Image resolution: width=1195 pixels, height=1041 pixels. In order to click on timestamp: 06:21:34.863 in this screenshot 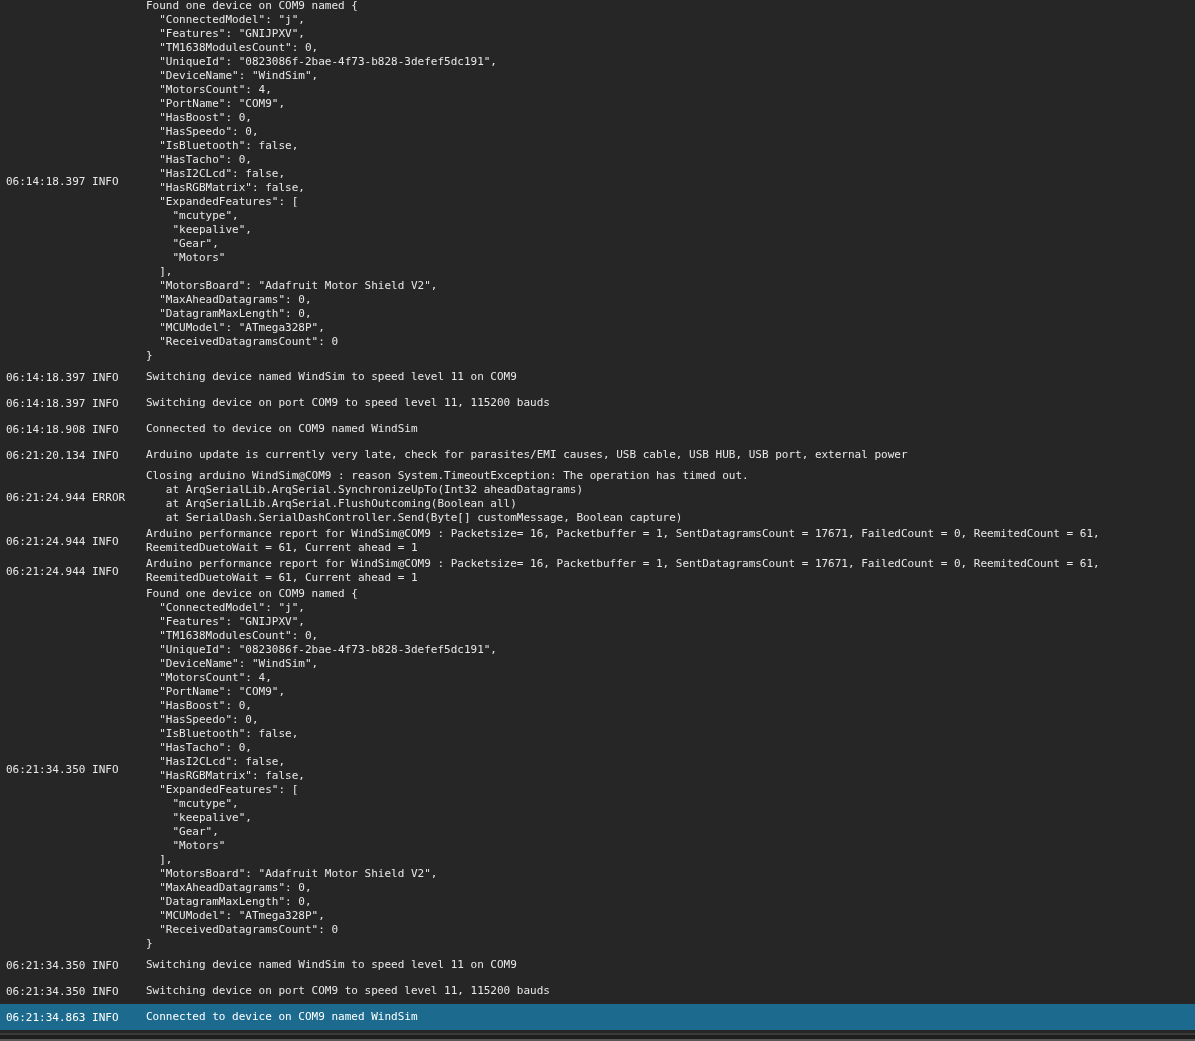, I will do `click(46, 1017)`.